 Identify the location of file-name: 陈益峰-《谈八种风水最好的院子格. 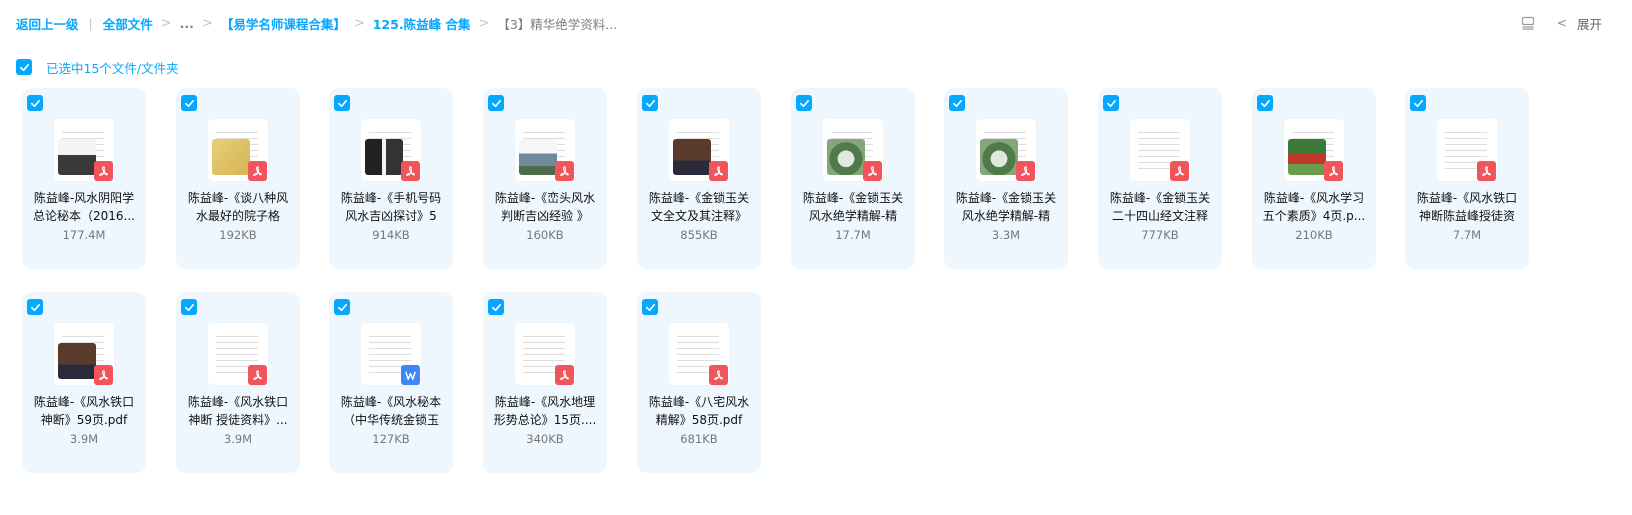
(238, 207).